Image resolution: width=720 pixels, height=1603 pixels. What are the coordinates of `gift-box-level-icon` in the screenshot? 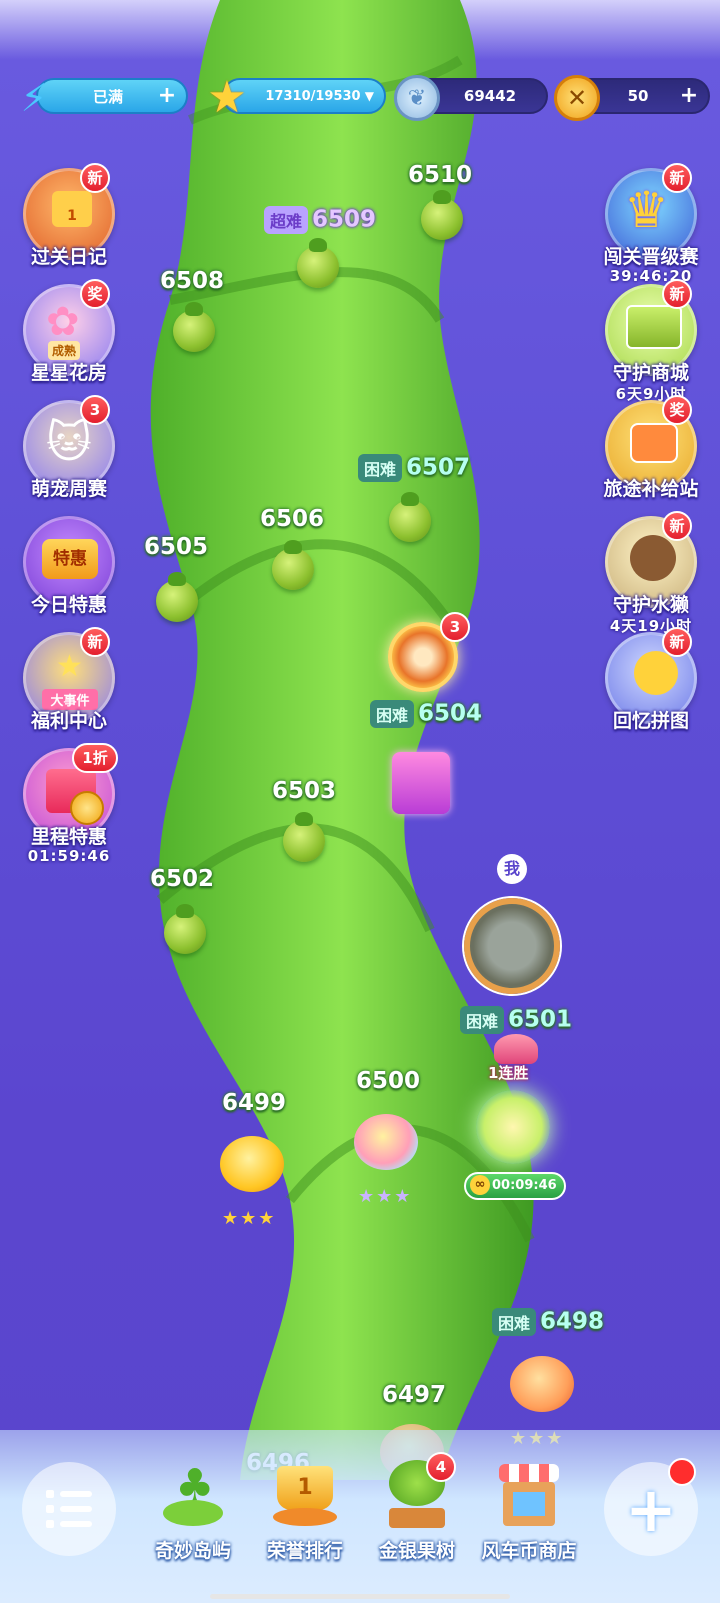 It's located at (421, 783).